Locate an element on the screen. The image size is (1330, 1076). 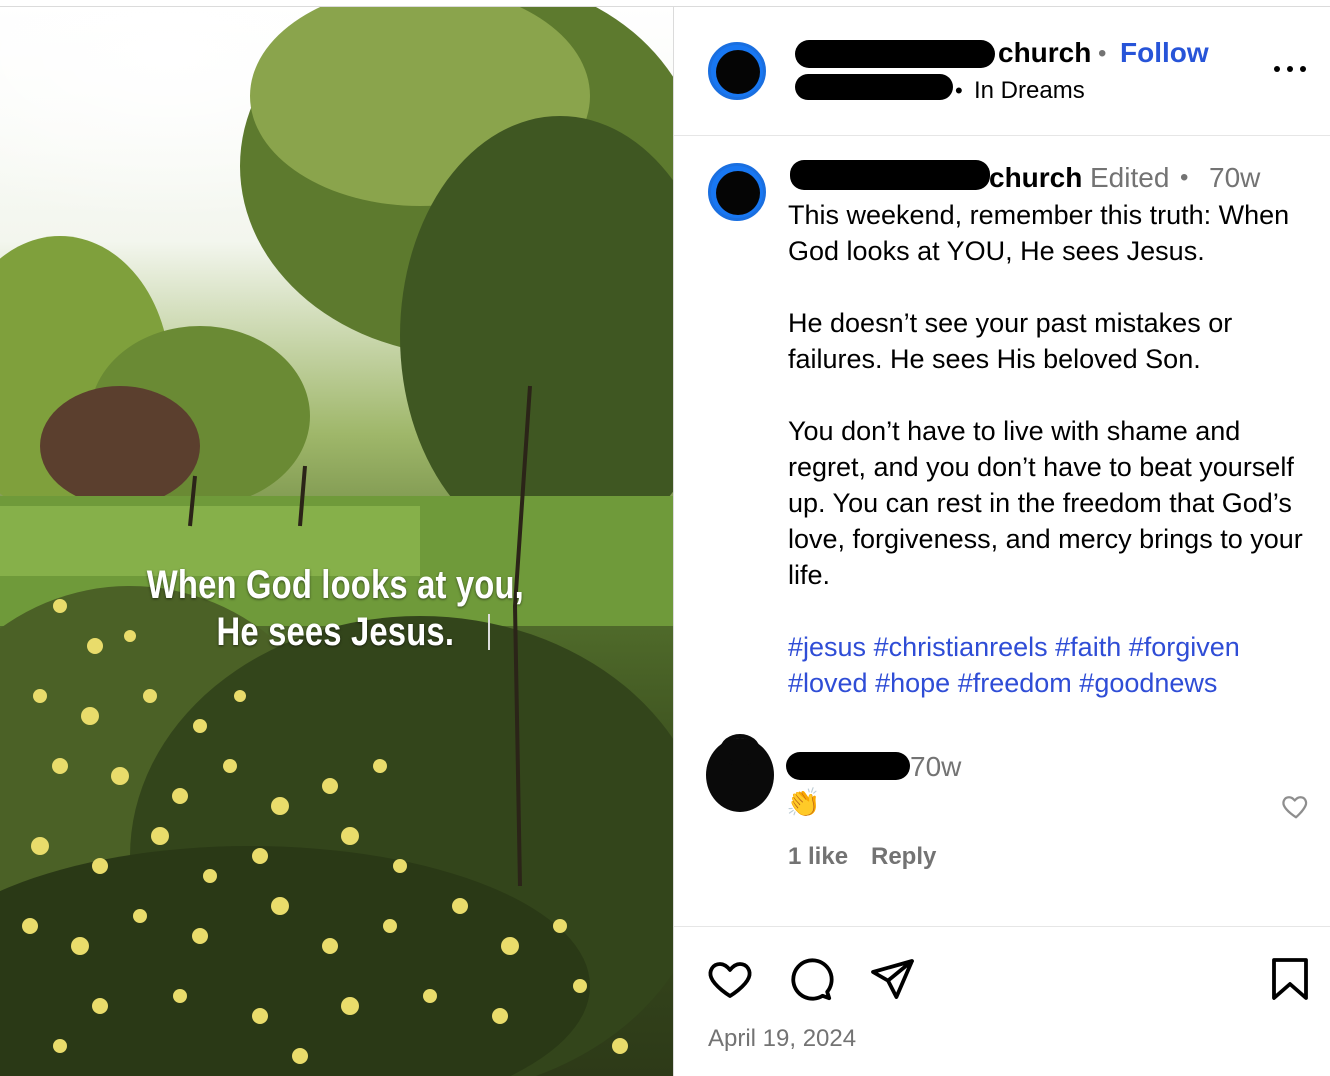
redacted-caption-username is located at coordinates (890, 175).